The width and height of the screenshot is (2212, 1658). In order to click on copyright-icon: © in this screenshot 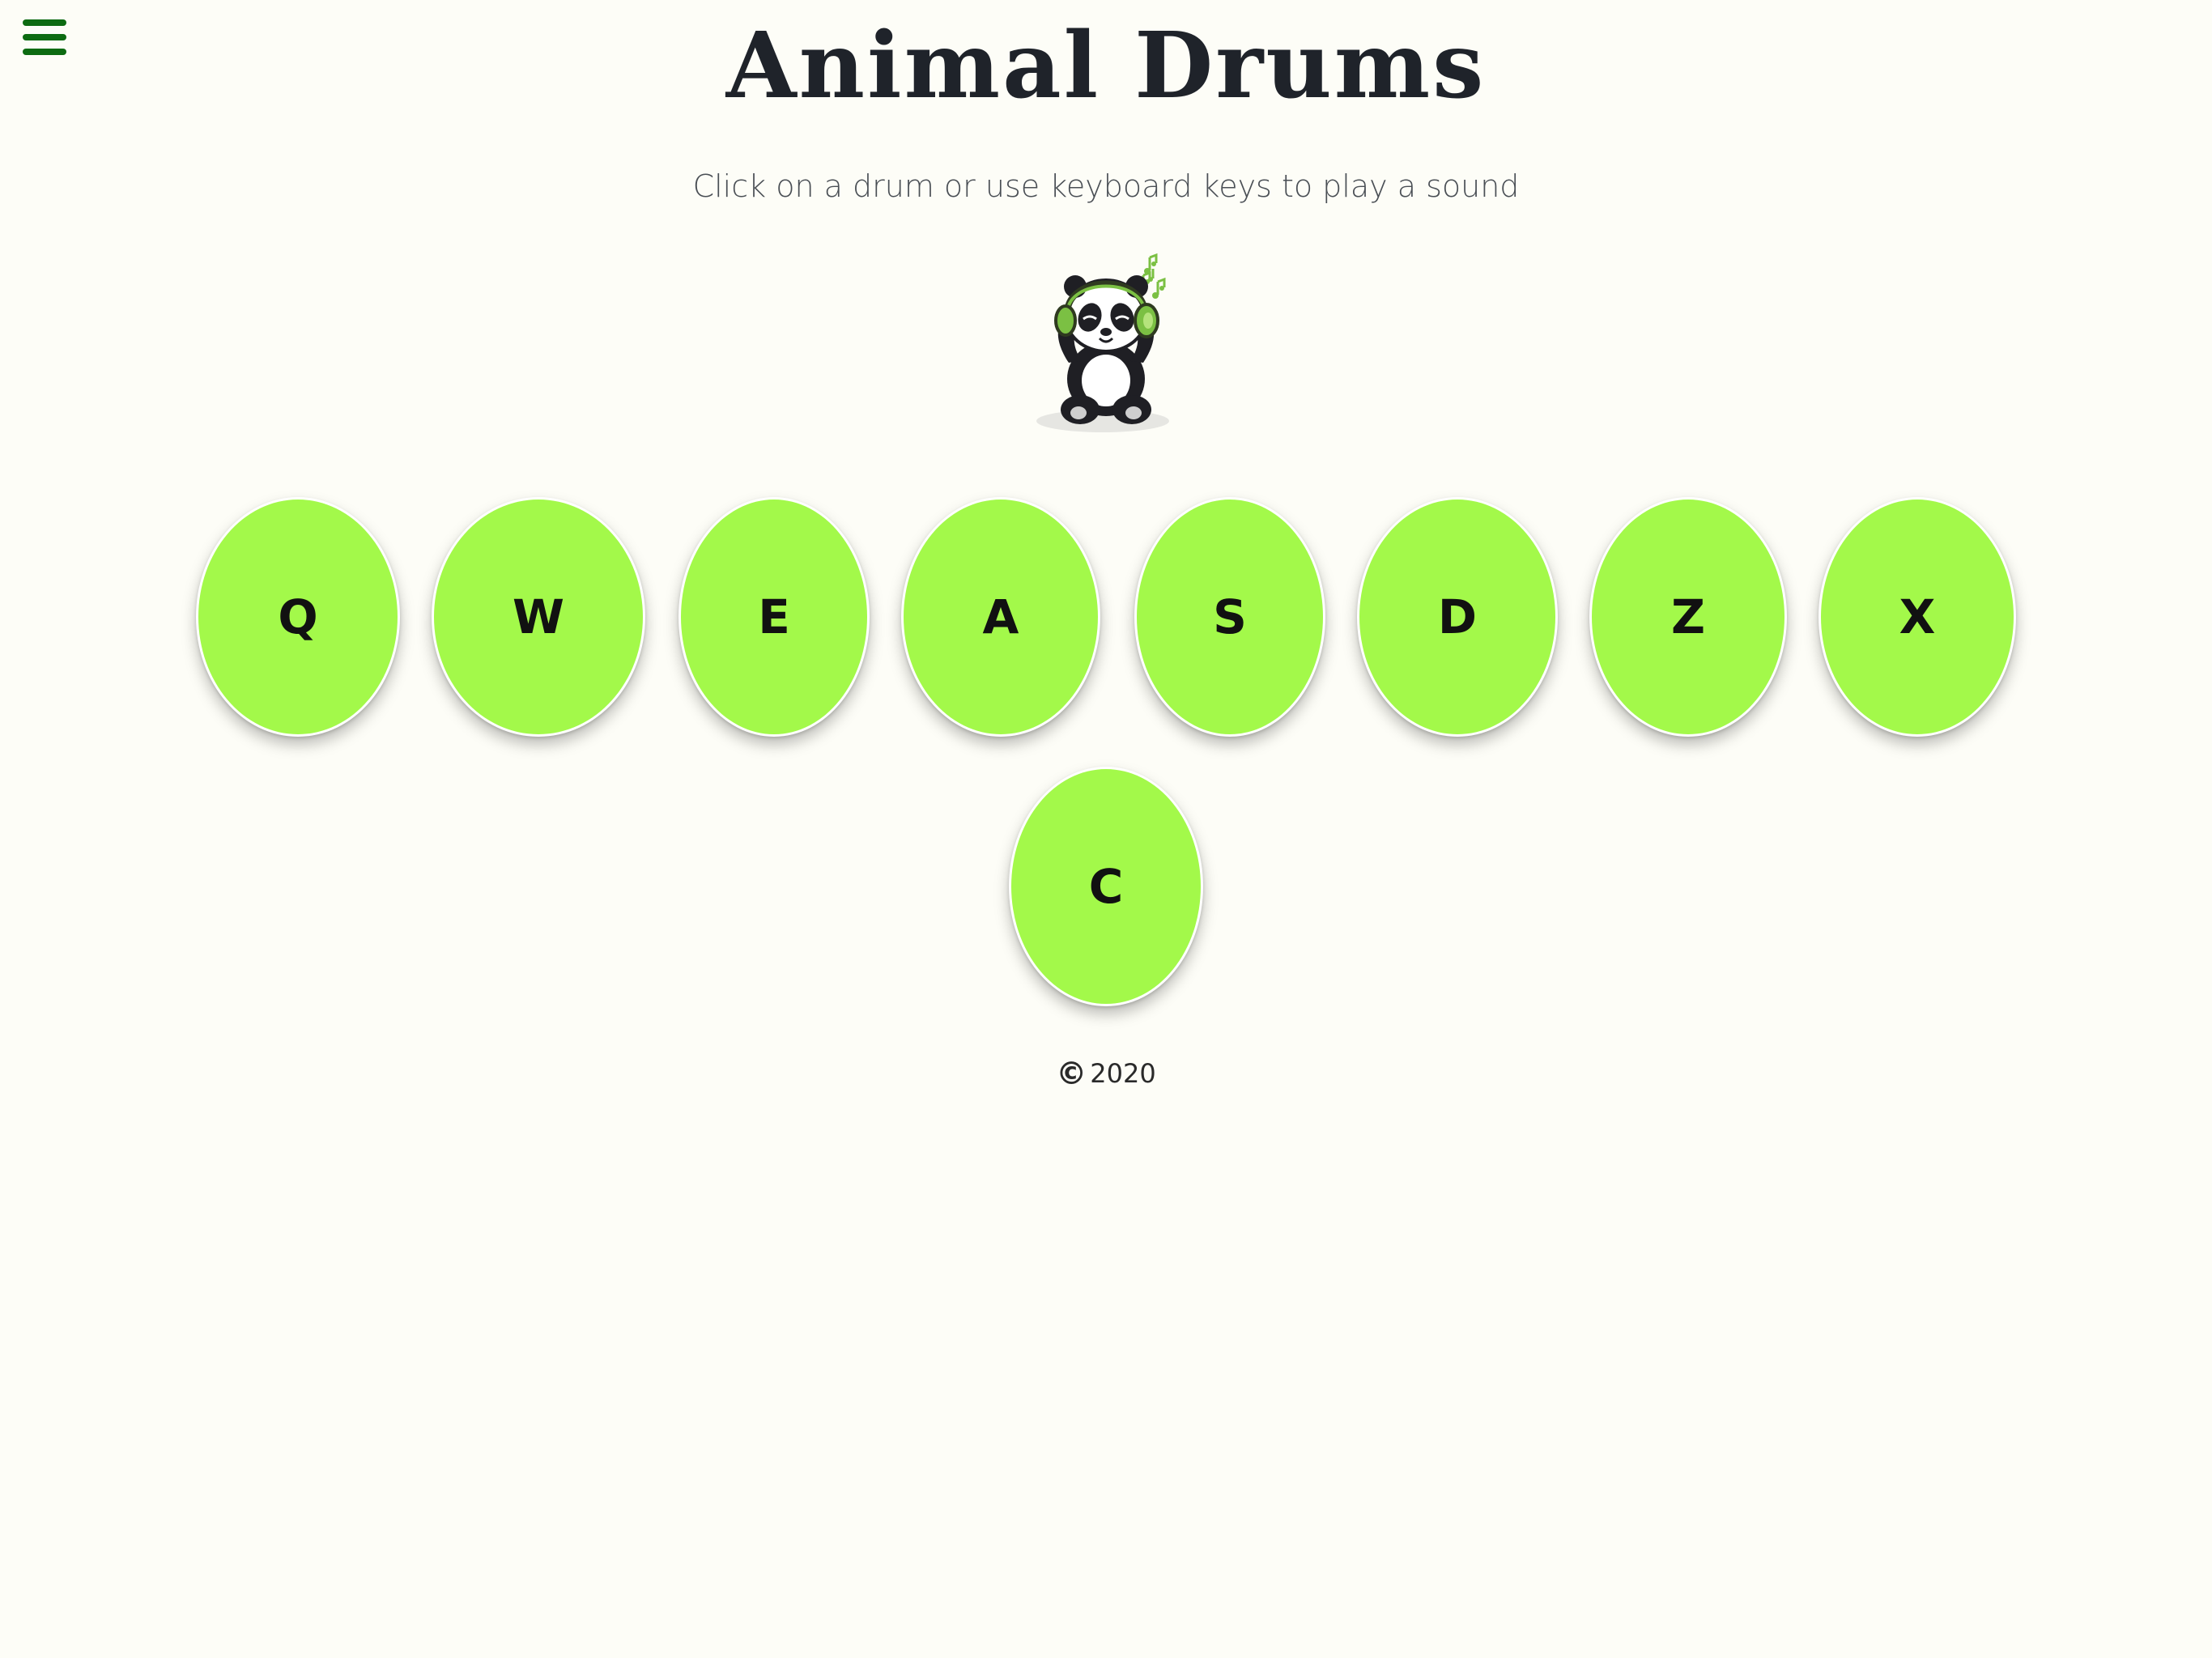, I will do `click(1071, 1073)`.